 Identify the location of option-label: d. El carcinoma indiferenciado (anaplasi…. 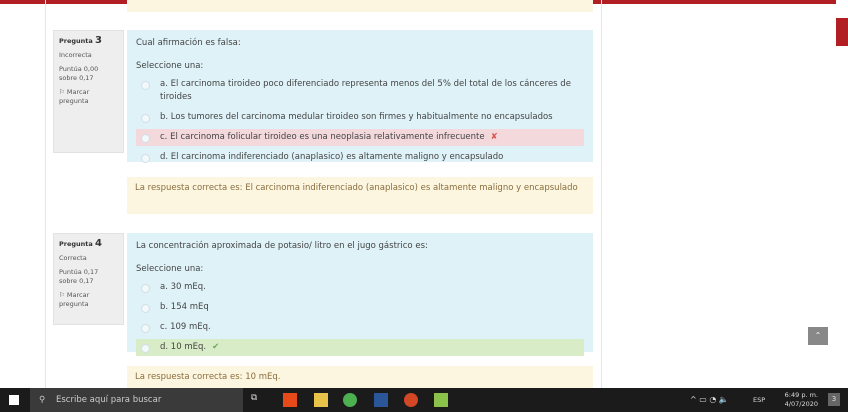
(332, 157).